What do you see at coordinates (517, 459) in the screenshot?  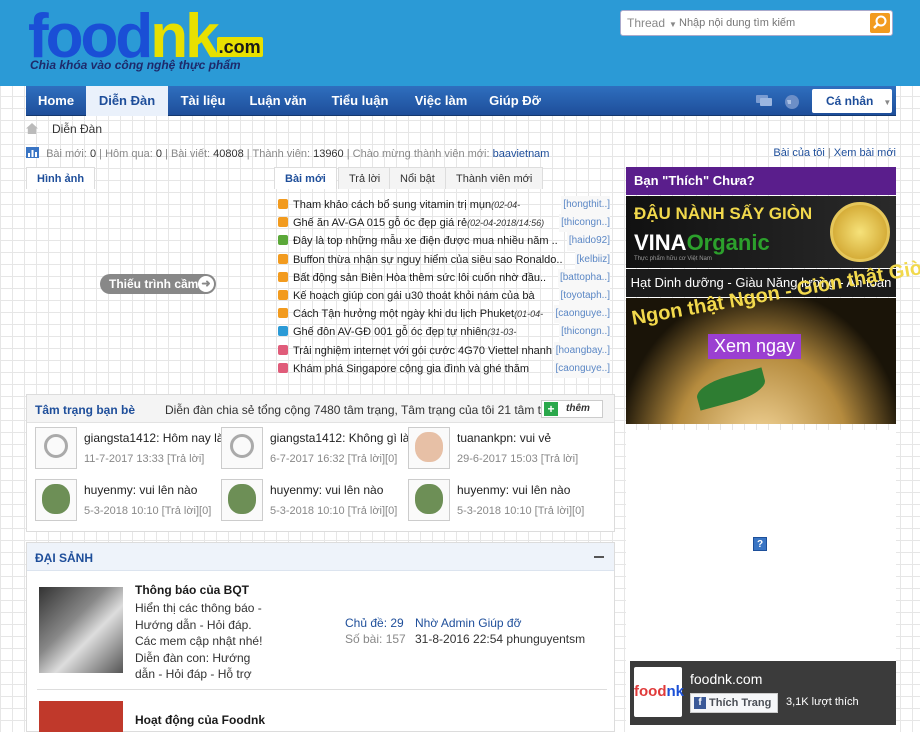 I see `mood-meta: 29-6-2017 15:03 [Trả lời]` at bounding box center [517, 459].